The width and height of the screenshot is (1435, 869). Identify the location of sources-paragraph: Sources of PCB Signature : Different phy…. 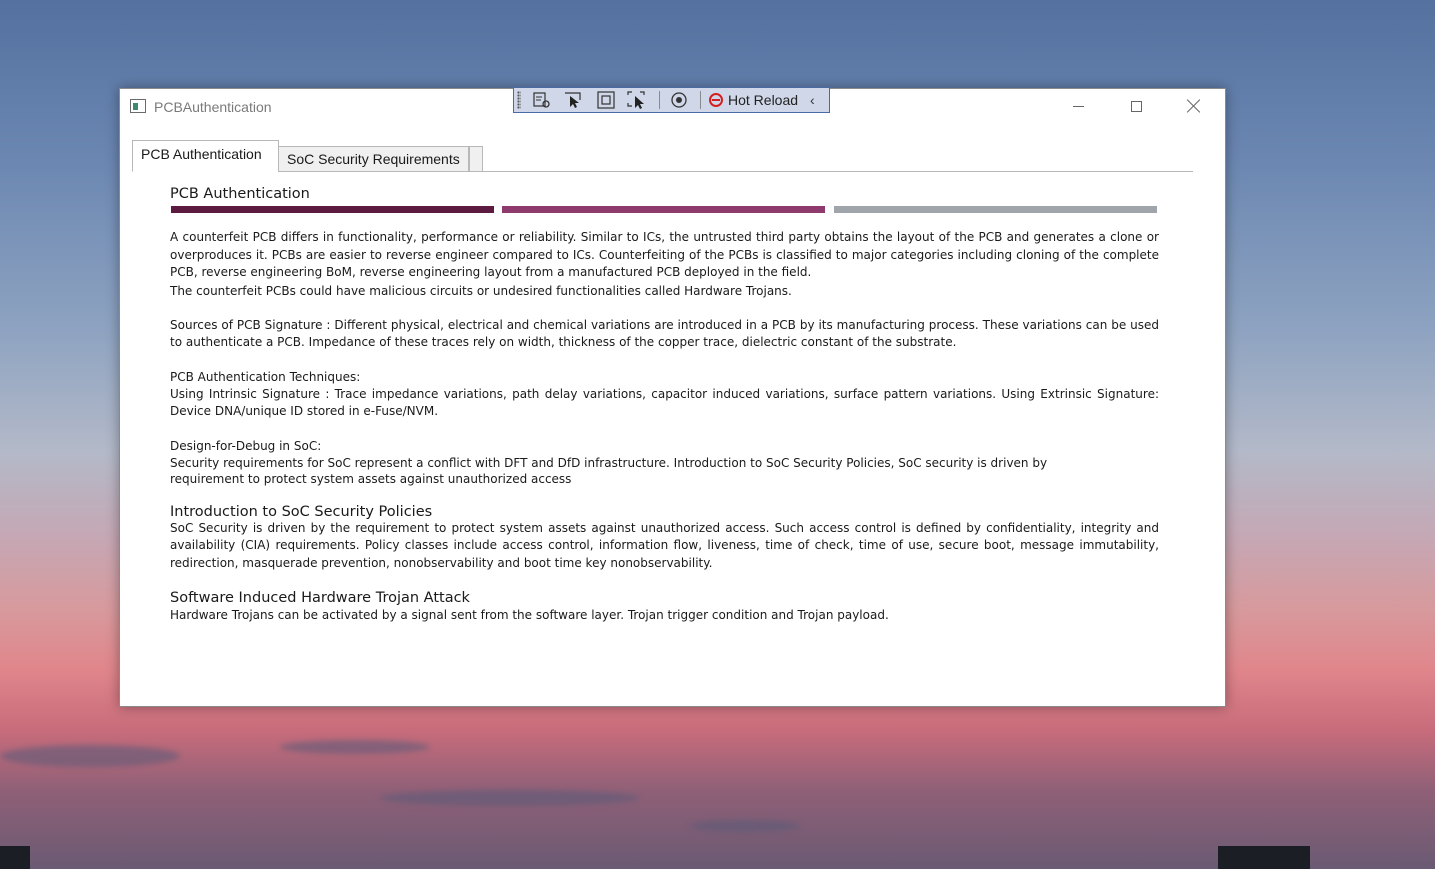
(664, 333).